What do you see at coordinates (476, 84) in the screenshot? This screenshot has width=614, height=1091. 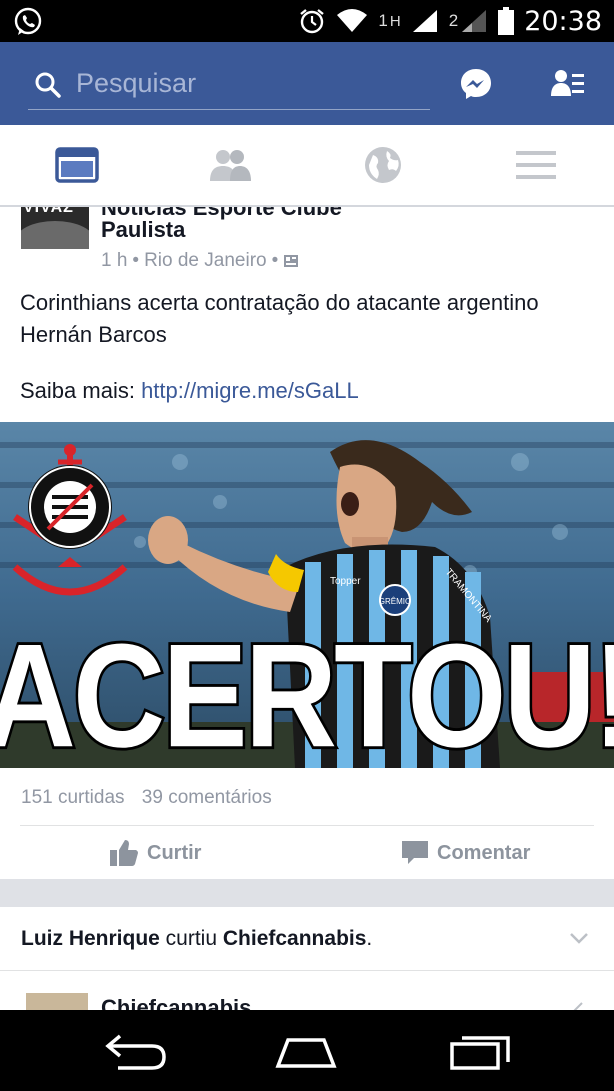 I see `messenger-icon` at bounding box center [476, 84].